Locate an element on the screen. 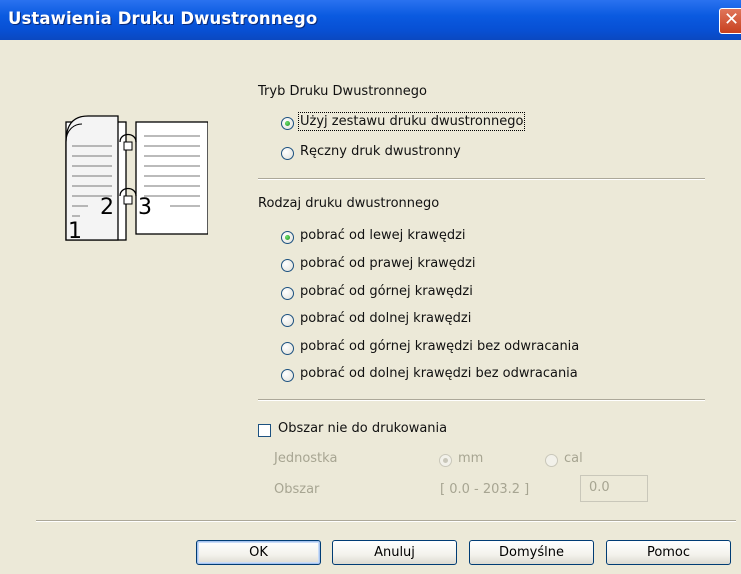 The width and height of the screenshot is (741, 574). duplex-mode-heading: Tryb Druku Dwustronnego is located at coordinates (342, 91).